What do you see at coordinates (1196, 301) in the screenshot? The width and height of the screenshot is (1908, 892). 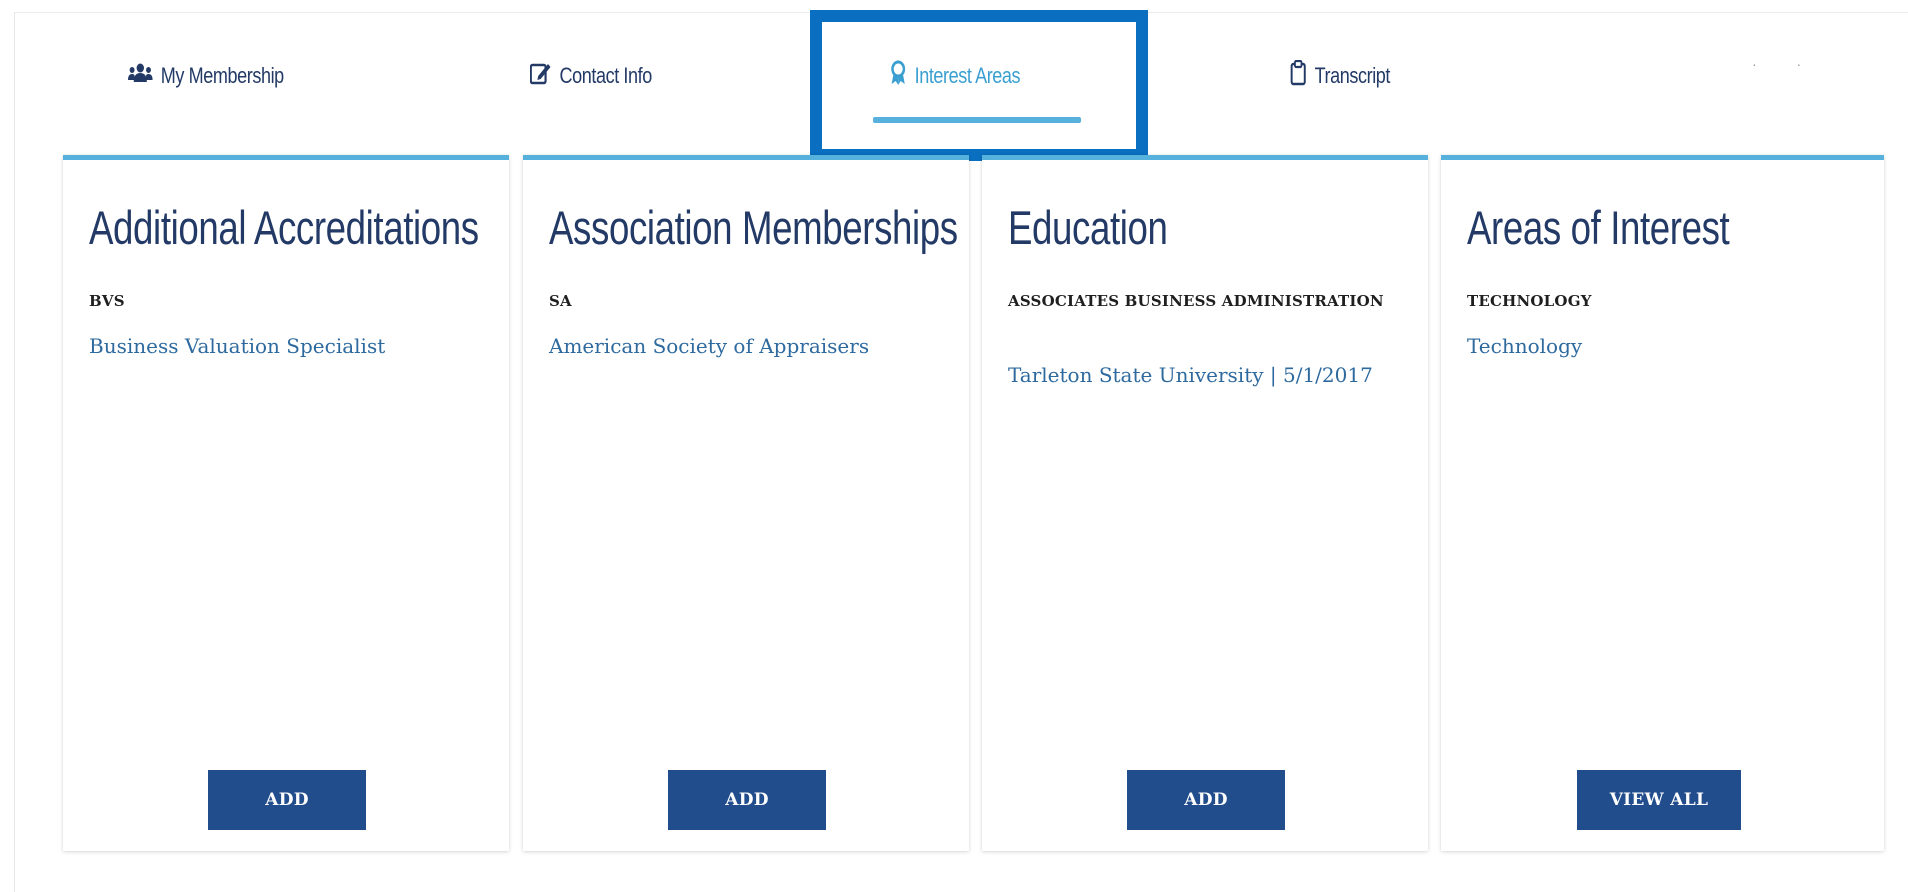 I see `item-code: ASSOCIATES BUSINESS ADMINISTRATION` at bounding box center [1196, 301].